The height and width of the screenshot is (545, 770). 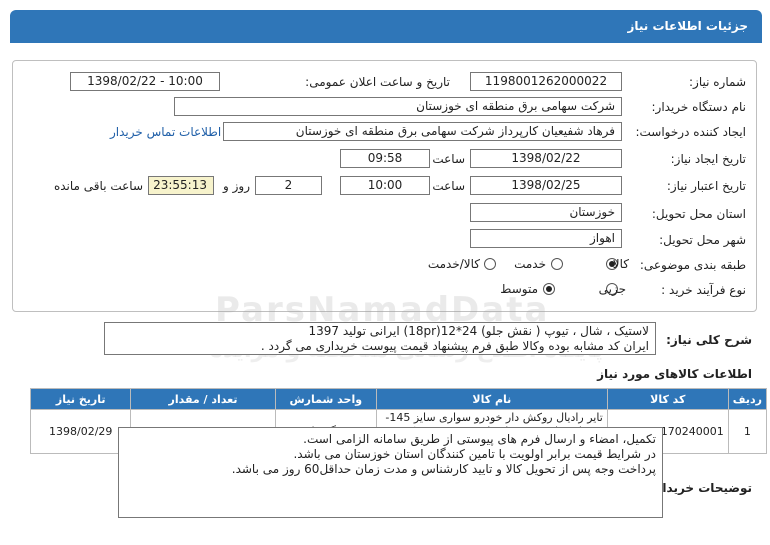 I want to click on col-header-date: تاریخ نیاز, so click(x=80, y=399).